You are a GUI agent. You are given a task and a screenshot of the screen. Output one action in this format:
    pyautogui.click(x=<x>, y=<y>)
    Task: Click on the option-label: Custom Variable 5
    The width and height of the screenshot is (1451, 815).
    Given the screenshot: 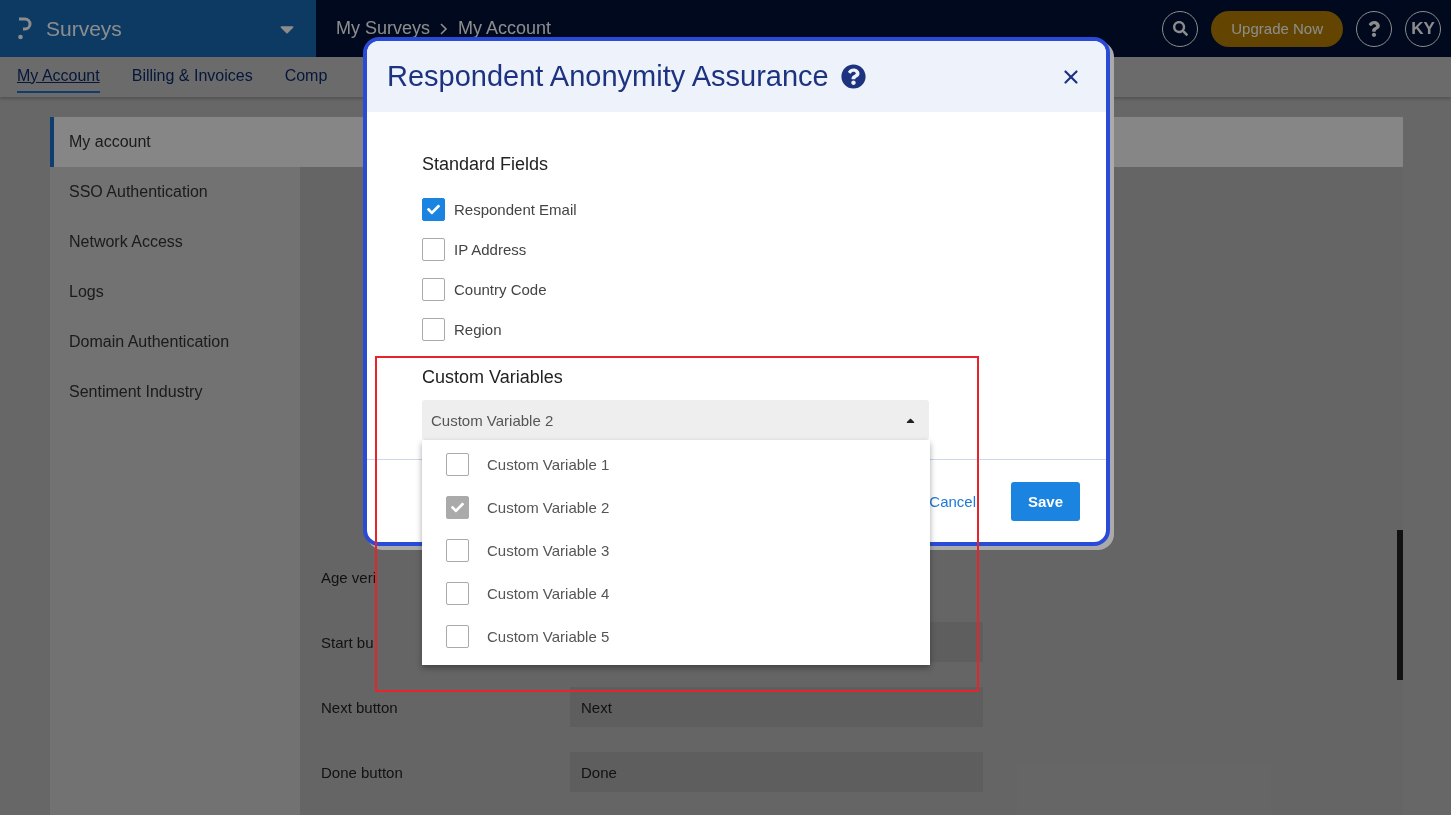 What is the action you would take?
    pyautogui.click(x=548, y=636)
    